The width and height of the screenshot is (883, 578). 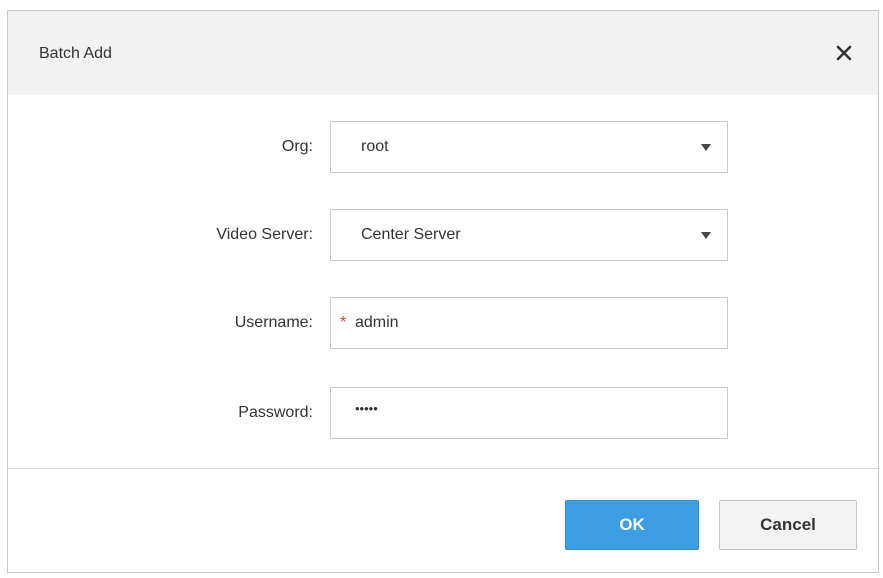 I want to click on org-row: Org: root, so click(x=443, y=147).